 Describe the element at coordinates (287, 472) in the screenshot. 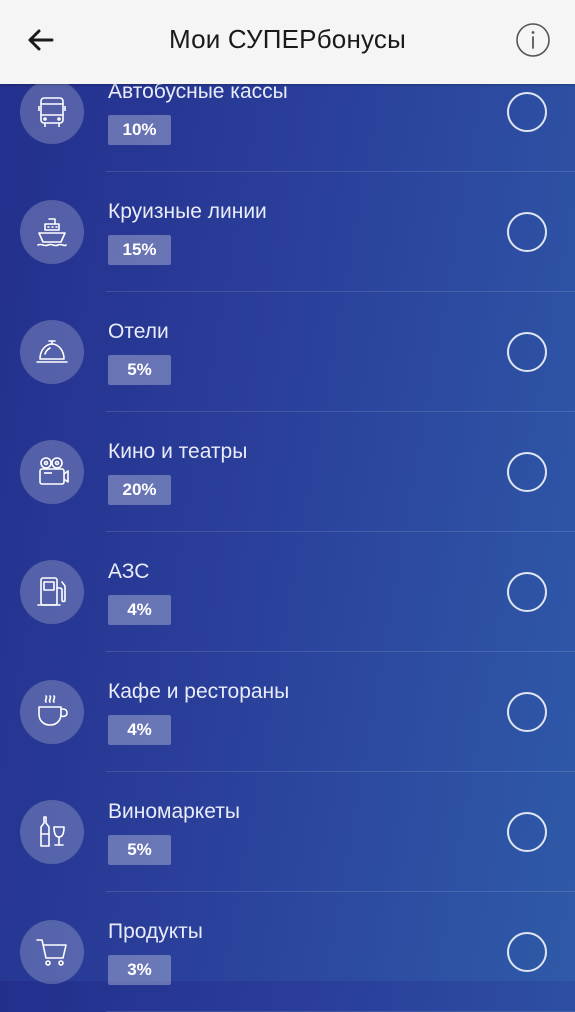

I see `list-item: Кино и театры 20%` at that location.